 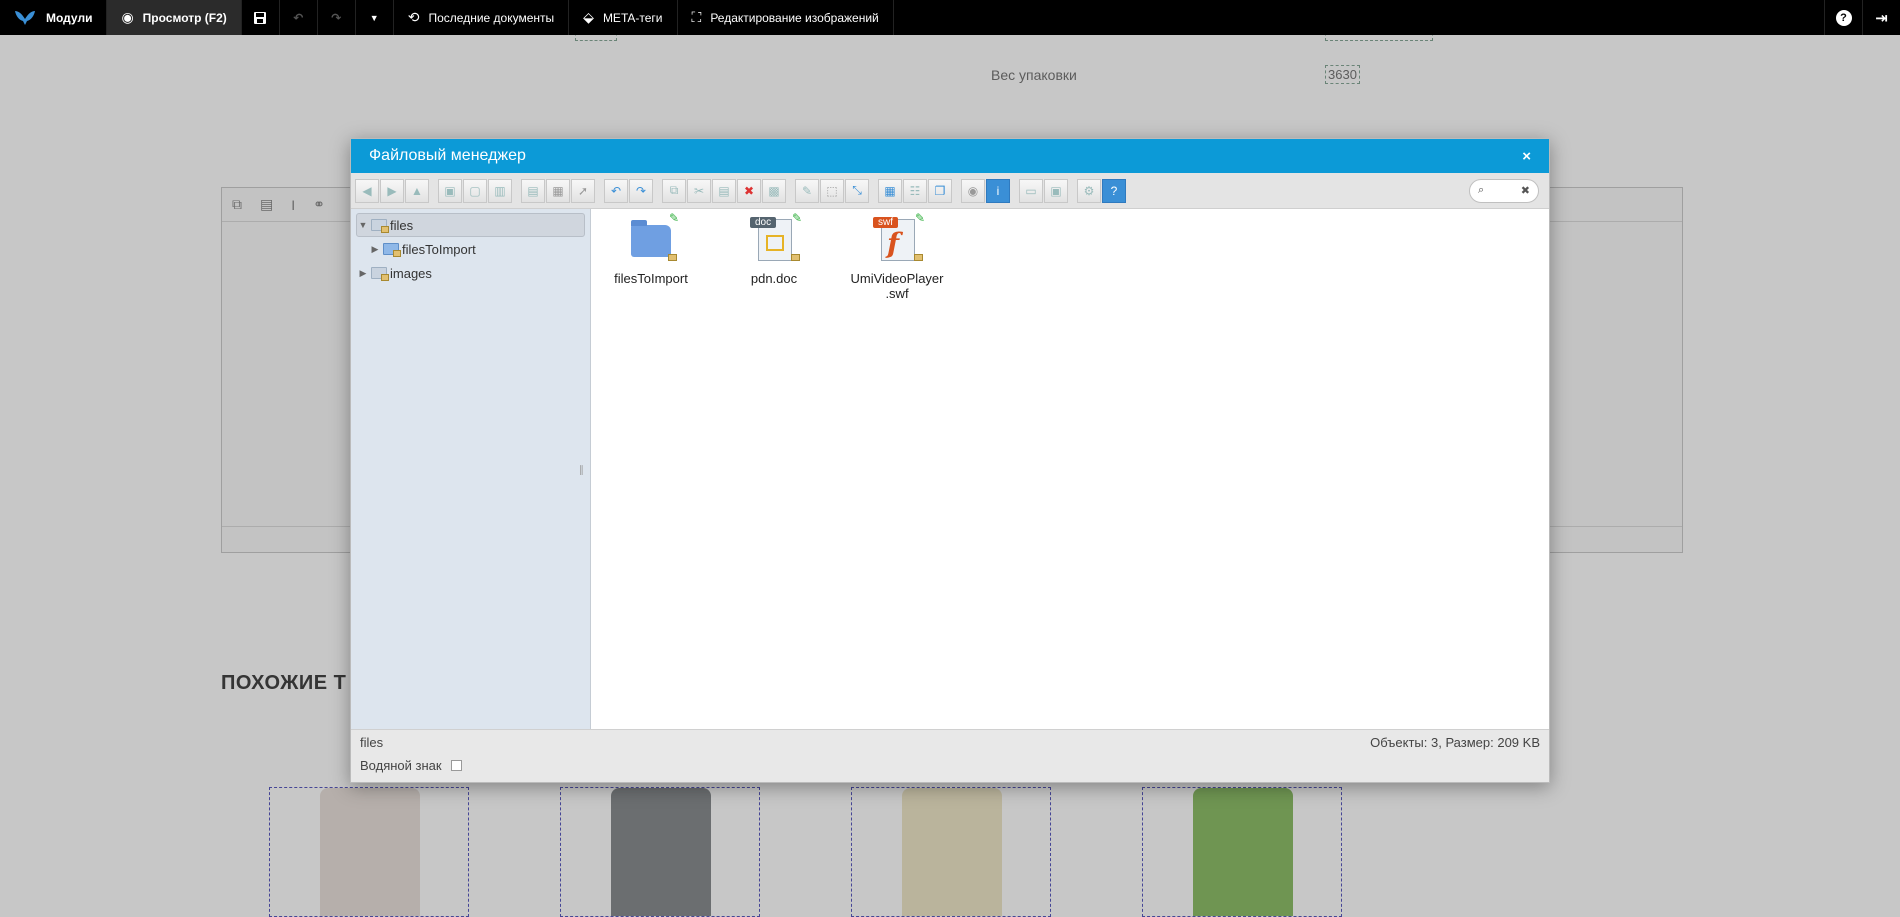 I want to click on rename-icon: ✎, so click(x=807, y=190).